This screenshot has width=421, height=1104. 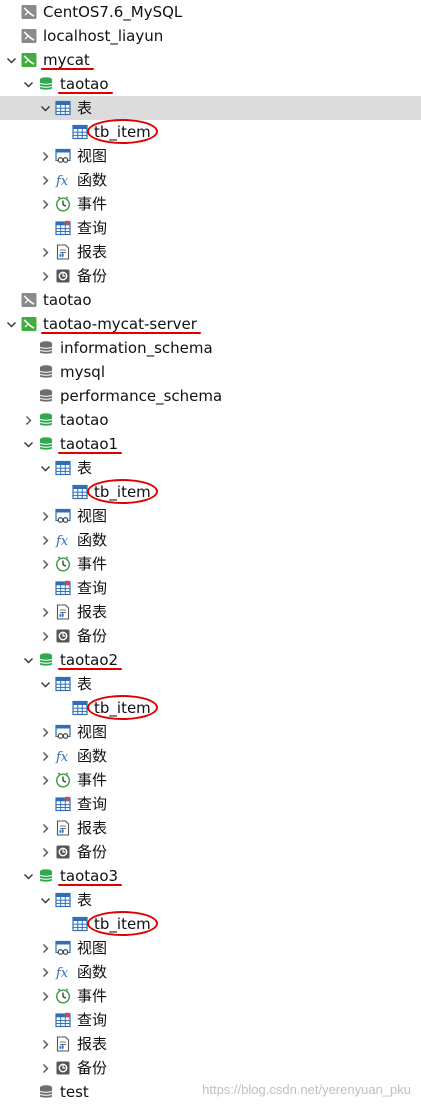 I want to click on view-icon, so click(x=63, y=516).